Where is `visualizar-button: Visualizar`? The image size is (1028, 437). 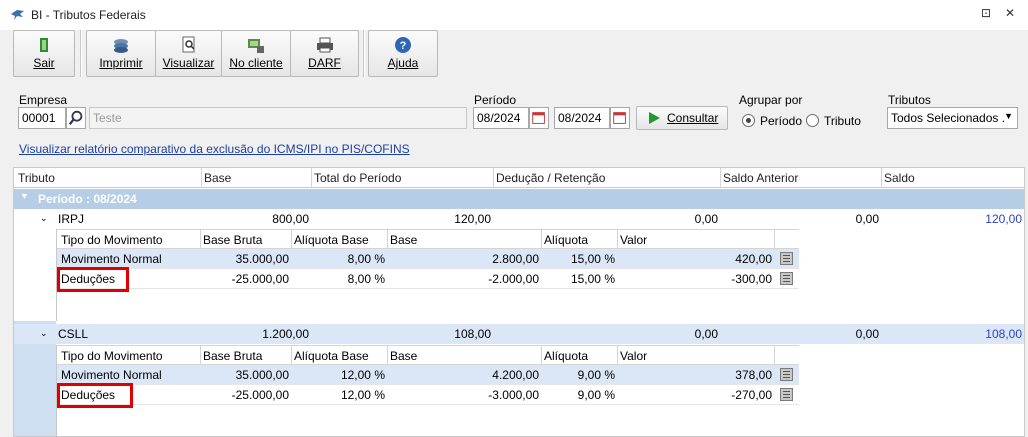
visualizar-button: Visualizar is located at coordinates (188, 53).